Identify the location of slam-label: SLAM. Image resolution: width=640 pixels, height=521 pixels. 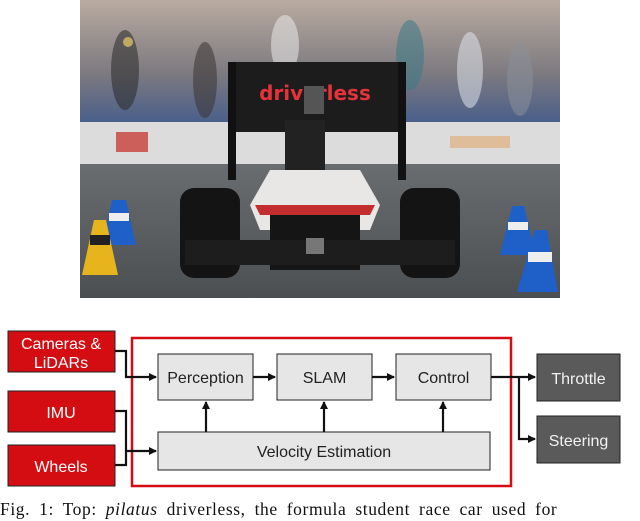
(325, 378).